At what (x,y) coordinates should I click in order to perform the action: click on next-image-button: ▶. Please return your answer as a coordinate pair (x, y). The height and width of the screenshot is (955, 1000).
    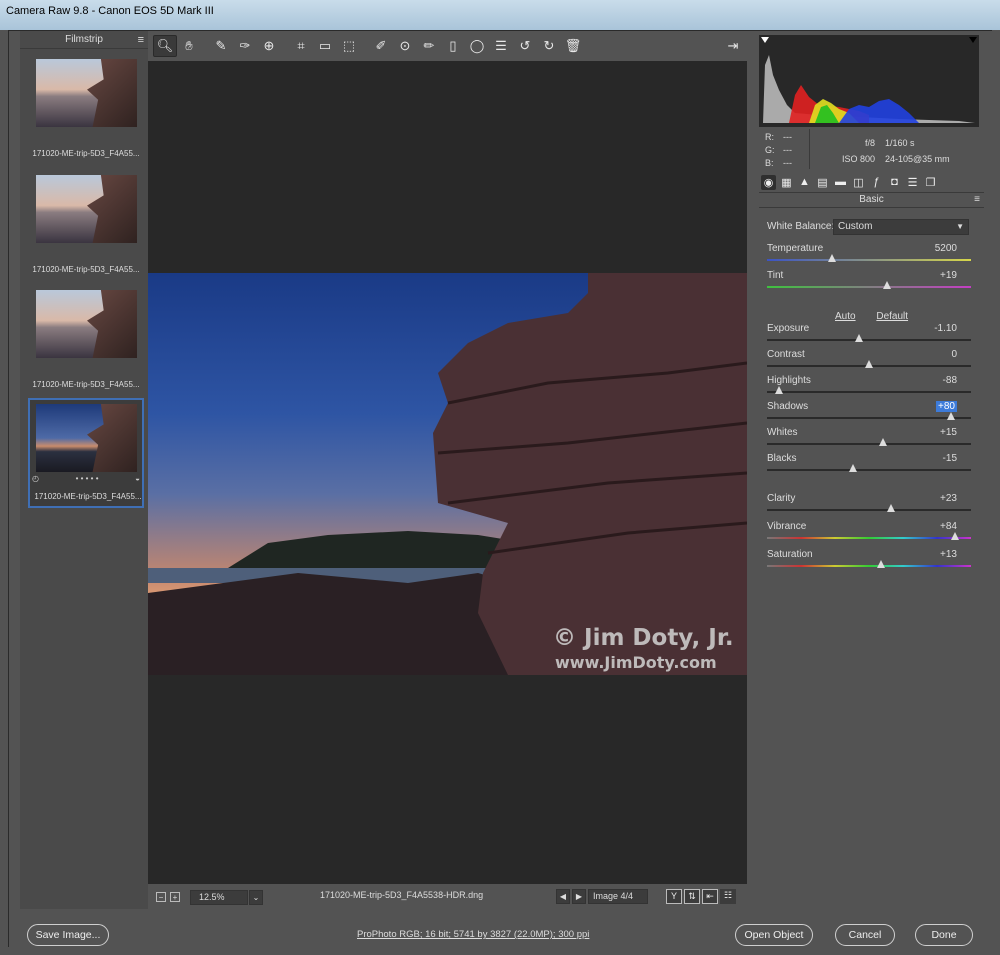
    Looking at the image, I should click on (579, 896).